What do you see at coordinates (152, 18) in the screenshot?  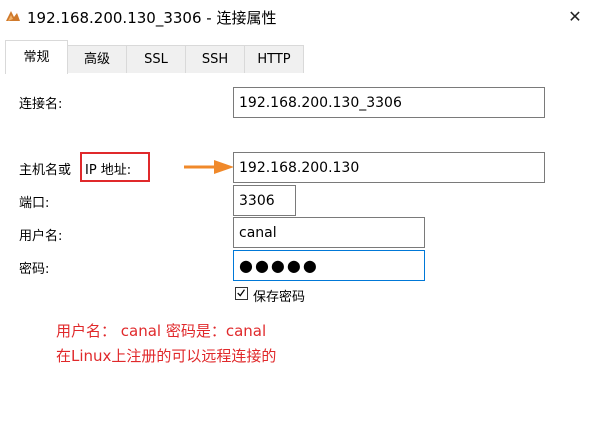 I see `window-title: 192.168.200.130_3306 - 连接属性` at bounding box center [152, 18].